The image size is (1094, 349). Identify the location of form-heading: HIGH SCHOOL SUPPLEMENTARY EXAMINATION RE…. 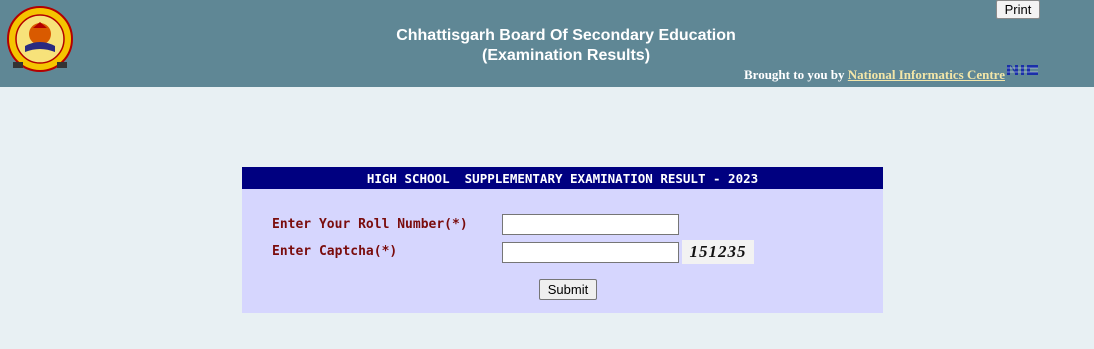
(562, 178).